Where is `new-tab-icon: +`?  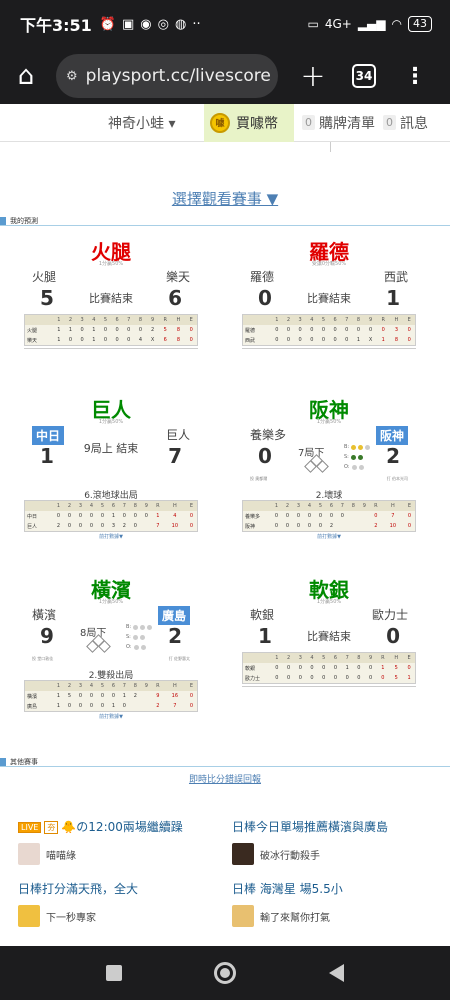 new-tab-icon: + is located at coordinates (313, 76).